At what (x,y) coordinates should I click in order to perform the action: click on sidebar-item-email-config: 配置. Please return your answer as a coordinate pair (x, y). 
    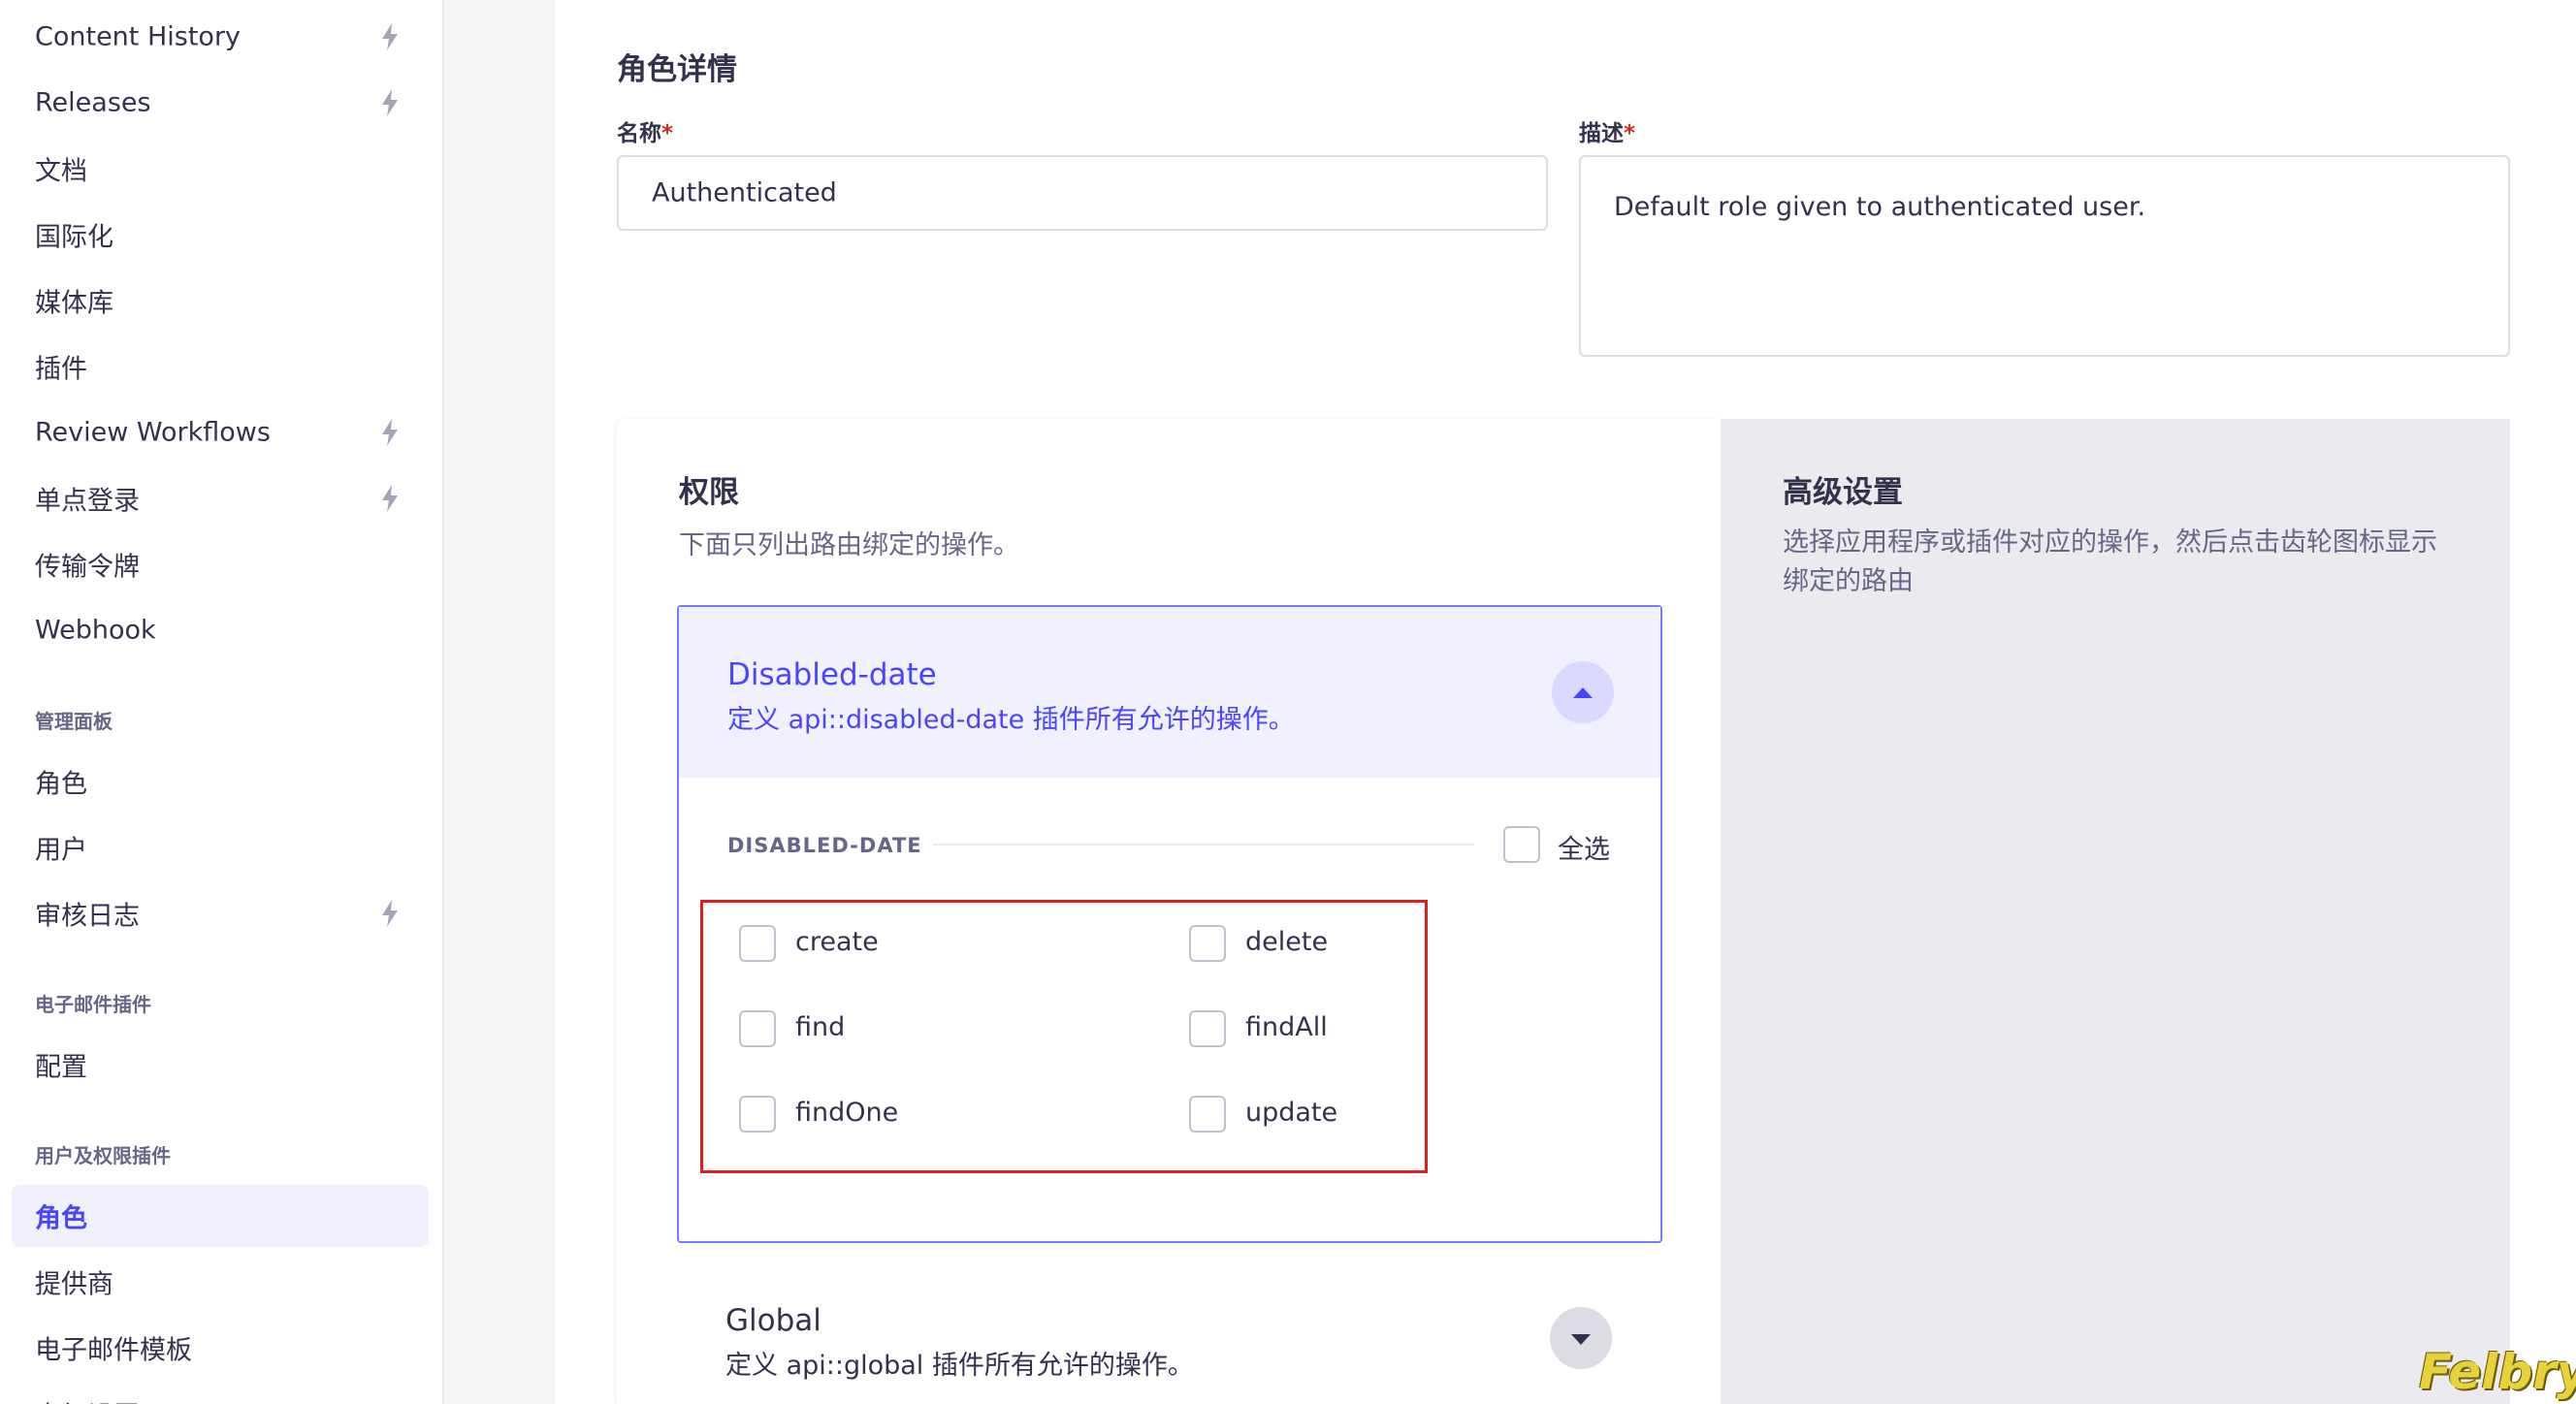
    Looking at the image, I should click on (220, 1065).